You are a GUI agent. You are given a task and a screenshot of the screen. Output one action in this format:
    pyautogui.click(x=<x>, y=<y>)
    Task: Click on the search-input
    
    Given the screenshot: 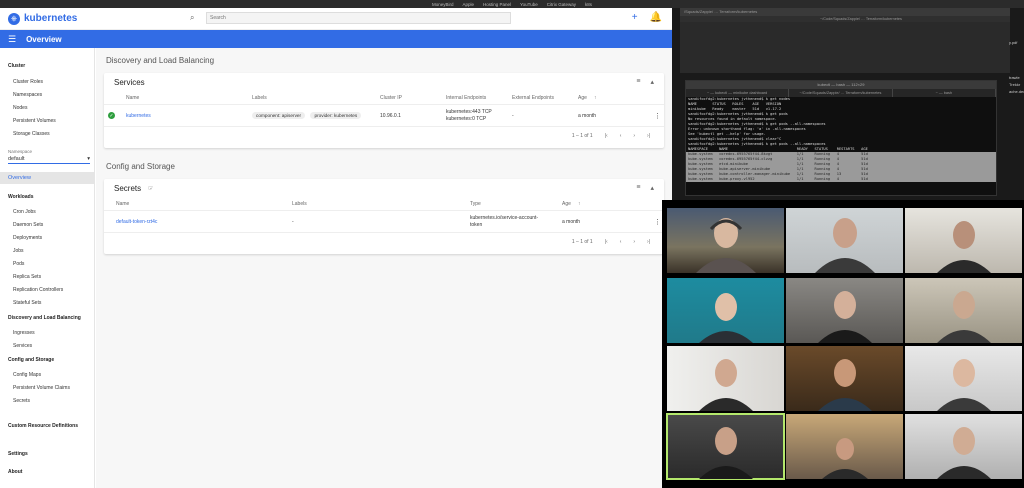 What is the action you would take?
    pyautogui.click(x=358, y=18)
    